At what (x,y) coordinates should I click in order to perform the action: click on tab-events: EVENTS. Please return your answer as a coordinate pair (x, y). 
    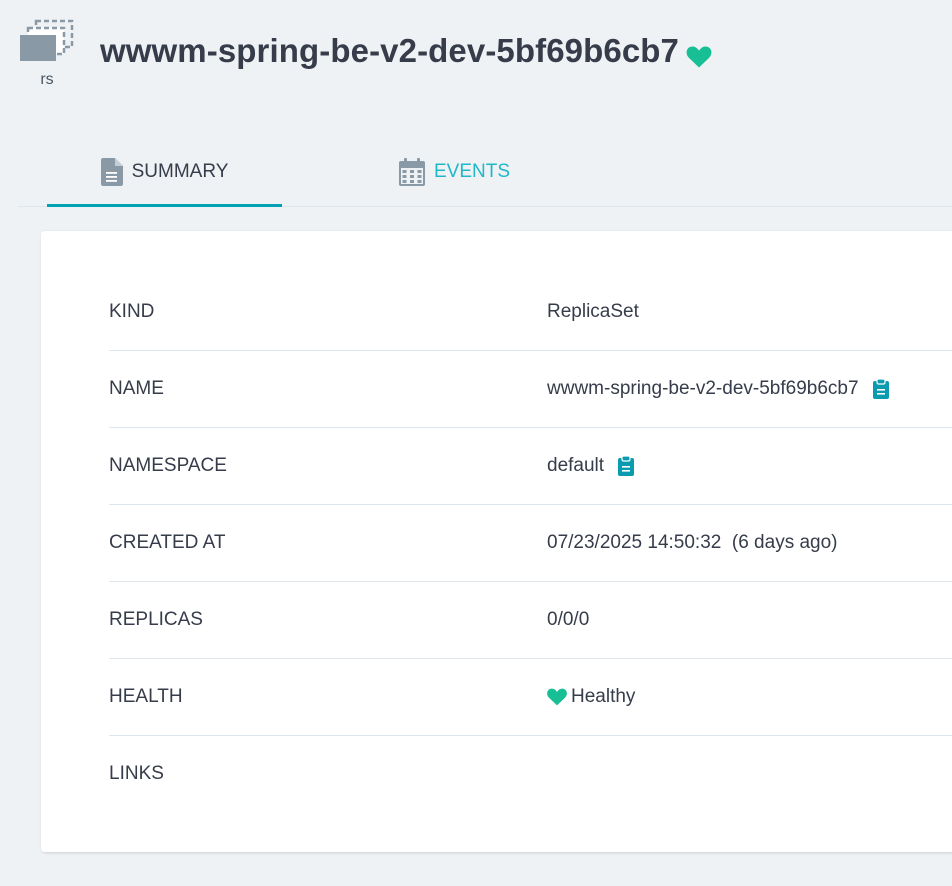
    Looking at the image, I should click on (454, 172).